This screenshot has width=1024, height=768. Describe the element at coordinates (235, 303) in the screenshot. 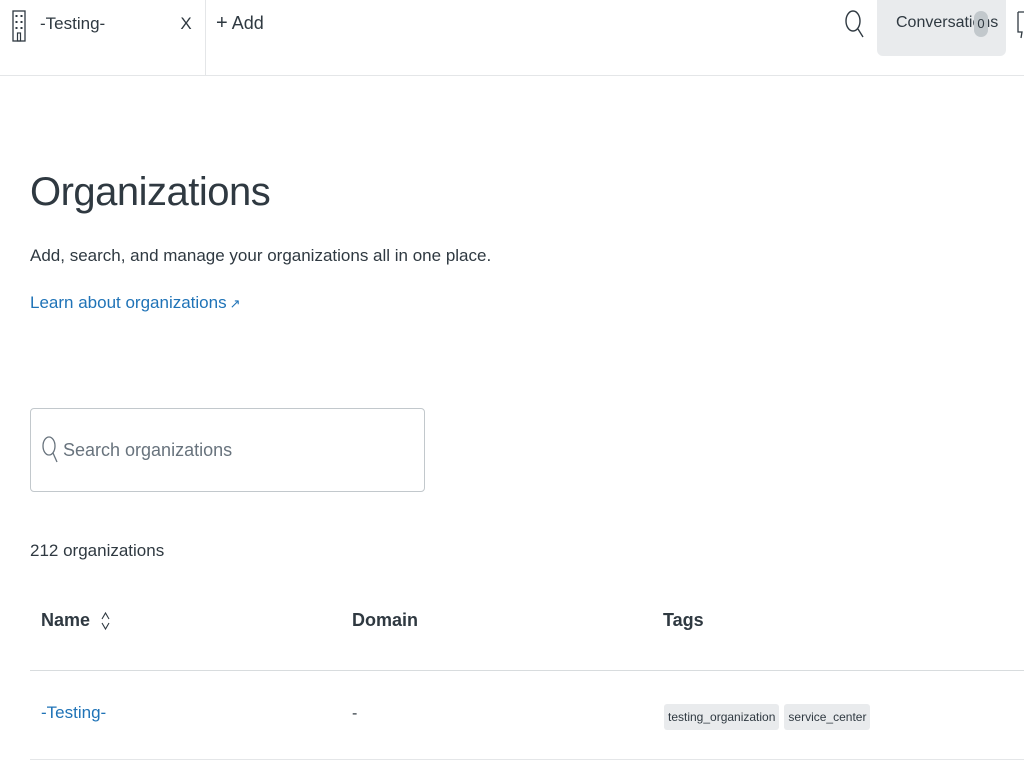

I see `external-link-icon: ↗` at that location.